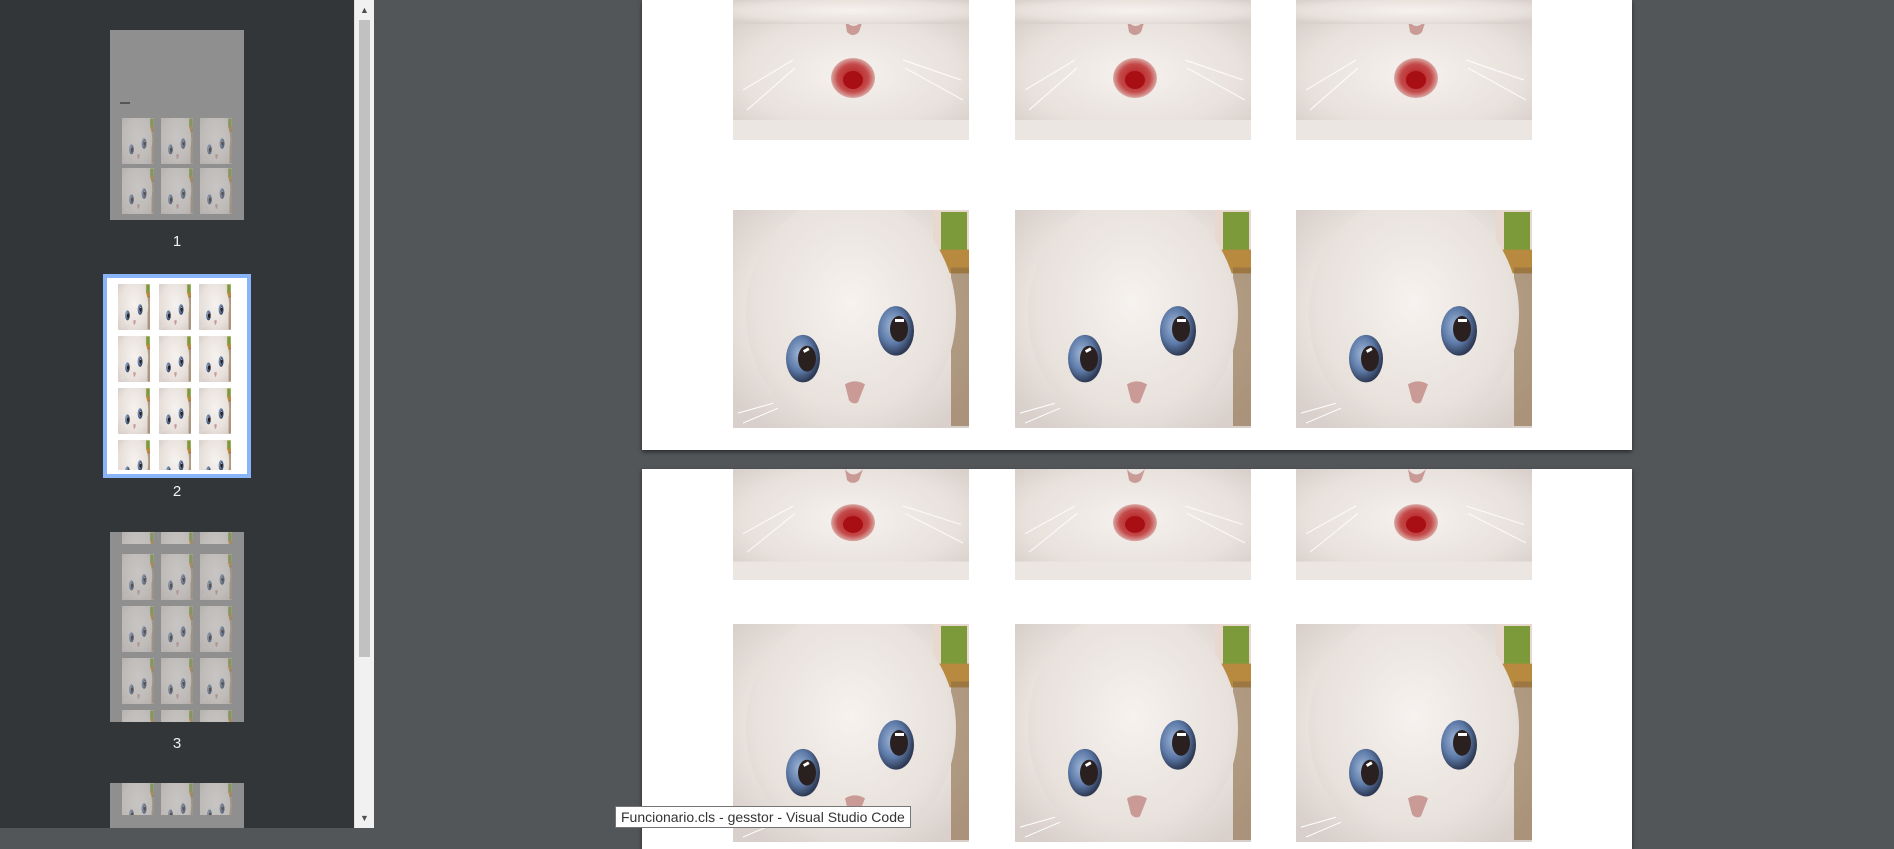 This screenshot has height=849, width=1894. I want to click on thumbnail-text-line, so click(125, 103).